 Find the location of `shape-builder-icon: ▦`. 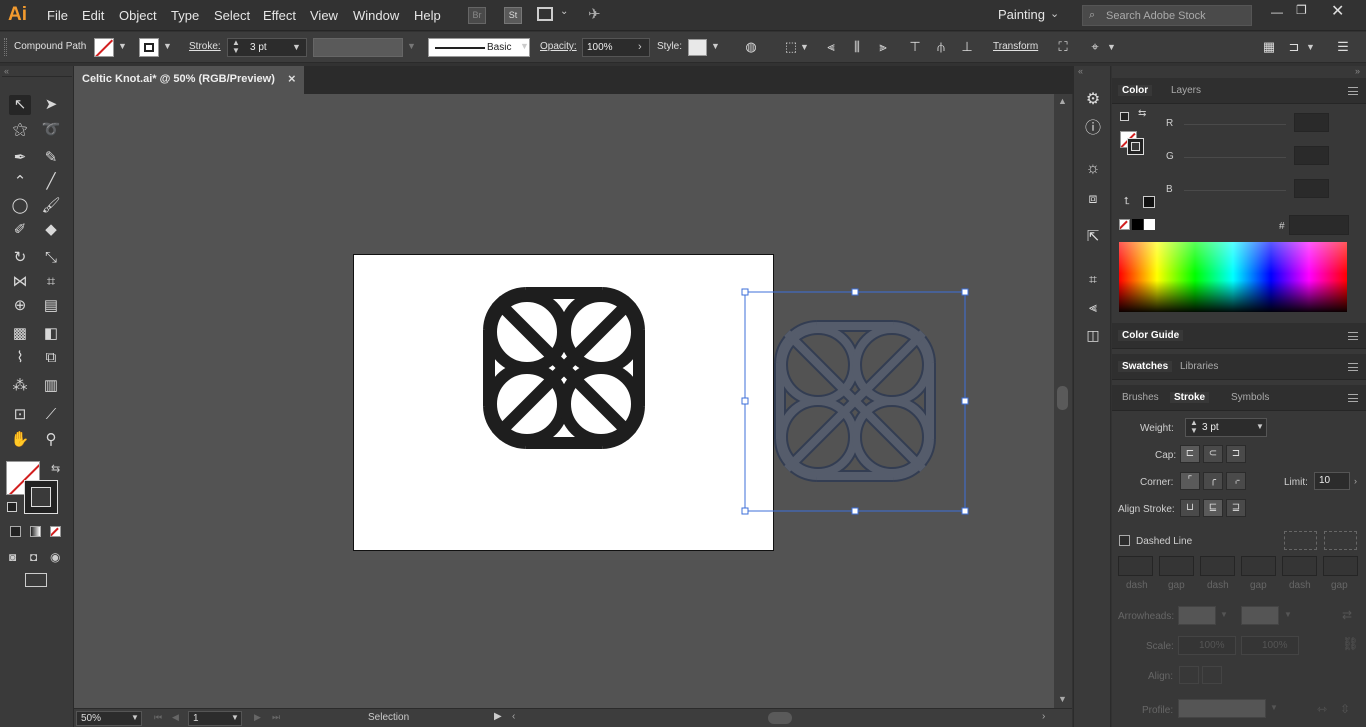

shape-builder-icon: ▦ is located at coordinates (1269, 47).